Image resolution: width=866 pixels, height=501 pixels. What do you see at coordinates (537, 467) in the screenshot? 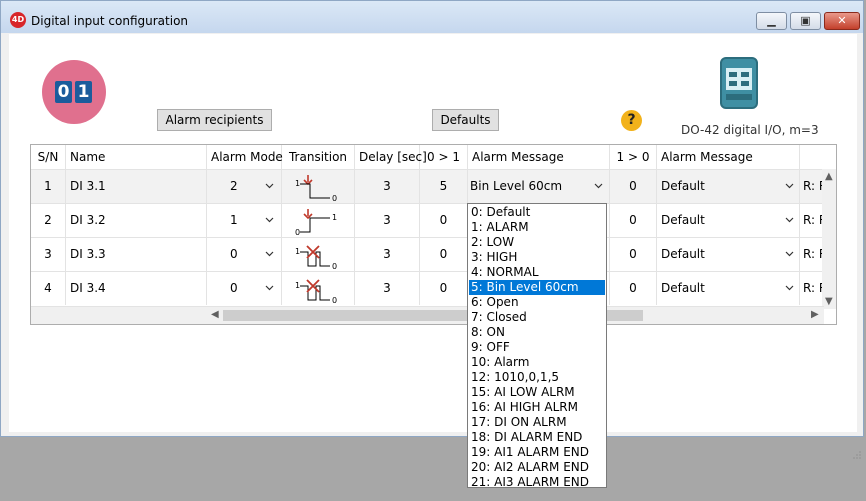
I see `dropdown-option: 20: AI2 ALARM END` at bounding box center [537, 467].